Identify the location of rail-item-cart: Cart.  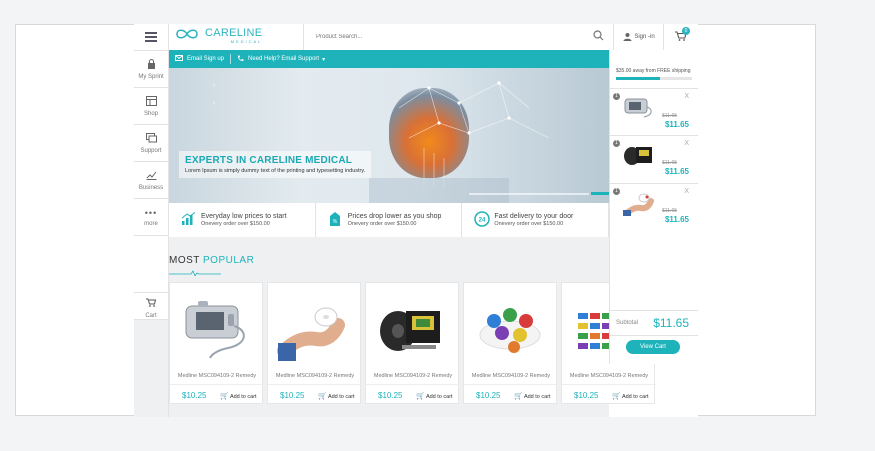
(151, 306).